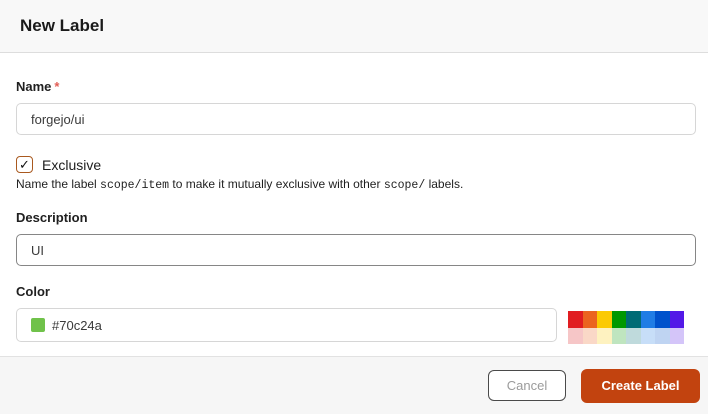 The image size is (708, 414). What do you see at coordinates (354, 26) in the screenshot?
I see `dialog-header: New Label` at bounding box center [354, 26].